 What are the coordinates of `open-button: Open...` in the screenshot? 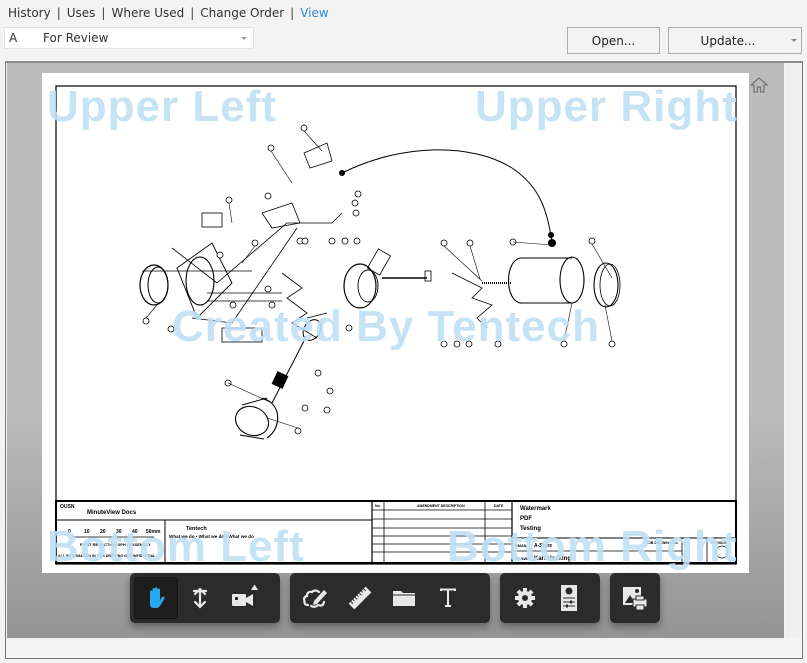 It's located at (613, 40).